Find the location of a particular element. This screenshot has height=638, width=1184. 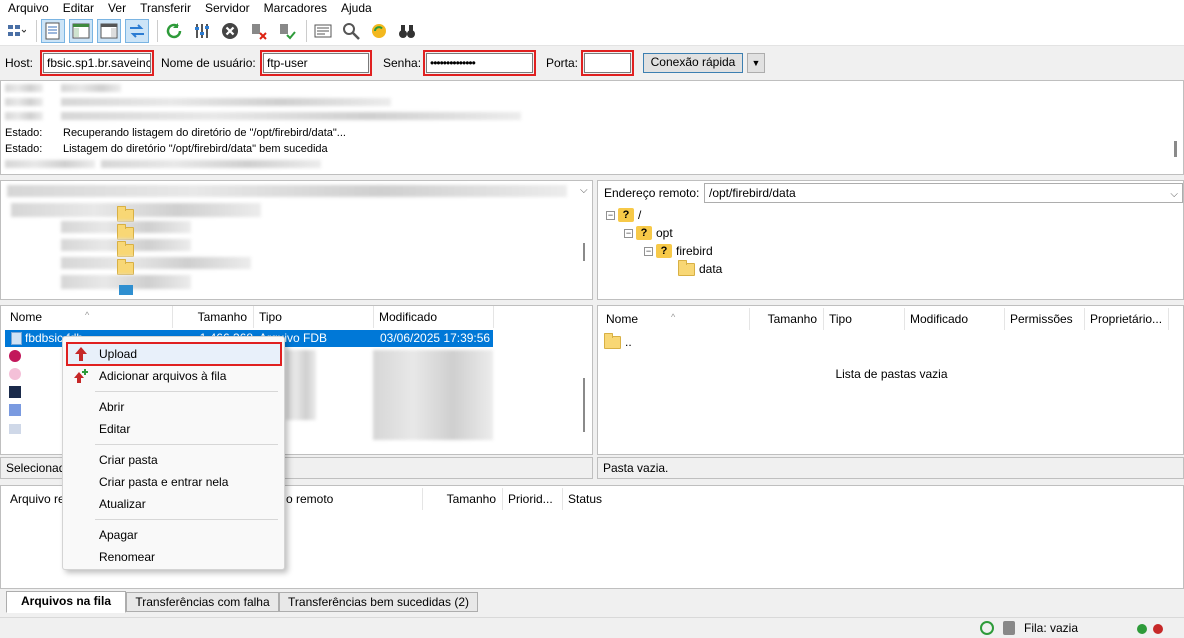

menu-servidor: Servidor is located at coordinates (227, 8).